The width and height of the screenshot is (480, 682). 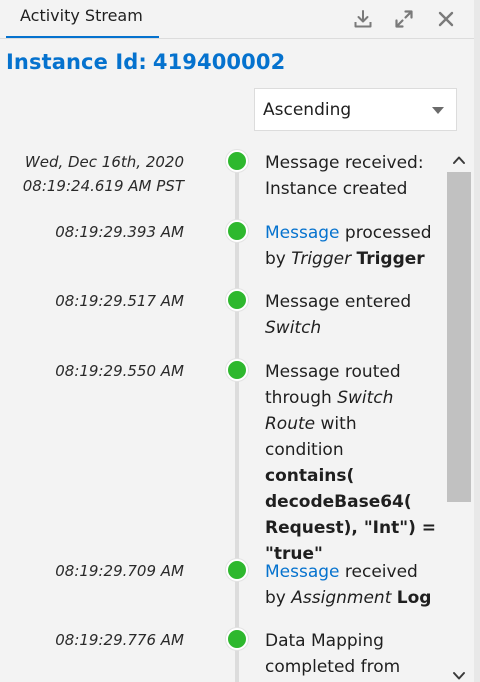 What do you see at coordinates (341, 598) in the screenshot?
I see `event-type: Assignment` at bounding box center [341, 598].